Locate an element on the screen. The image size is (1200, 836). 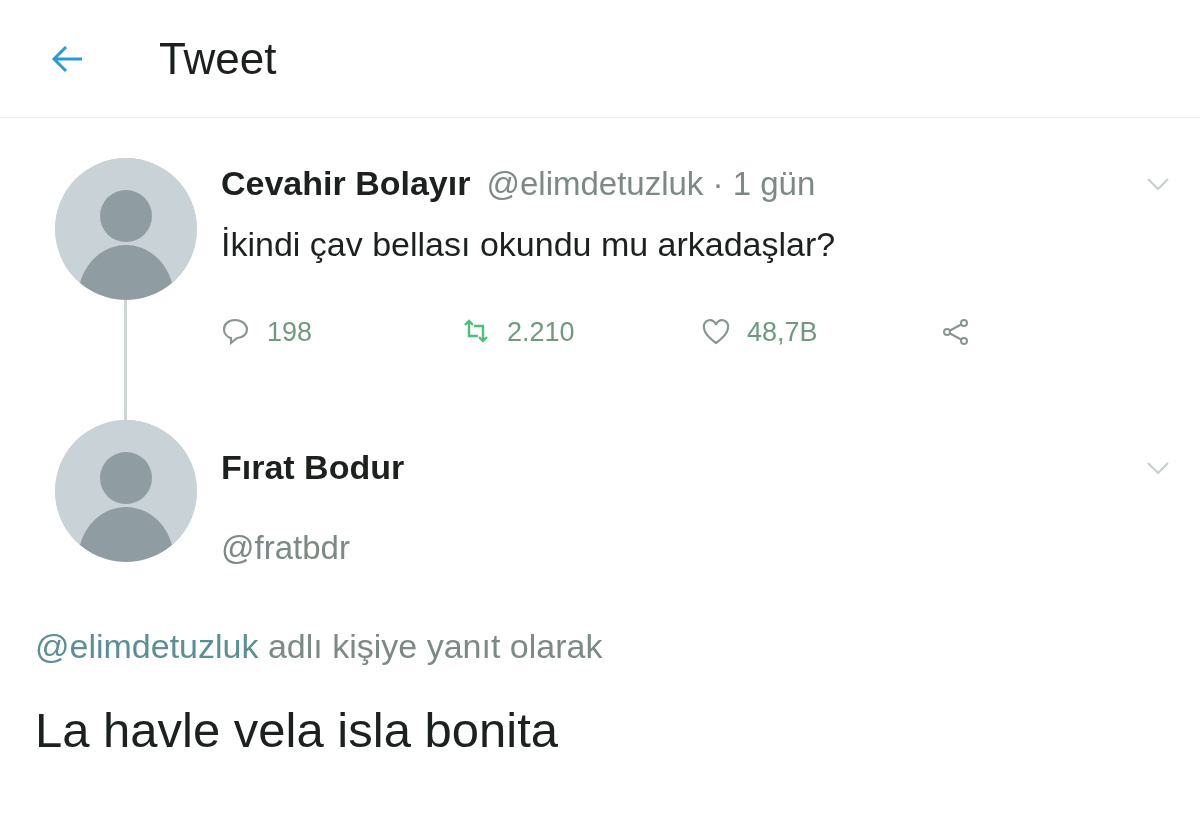
mention-link: @elimdetuzluk is located at coordinates (147, 645).